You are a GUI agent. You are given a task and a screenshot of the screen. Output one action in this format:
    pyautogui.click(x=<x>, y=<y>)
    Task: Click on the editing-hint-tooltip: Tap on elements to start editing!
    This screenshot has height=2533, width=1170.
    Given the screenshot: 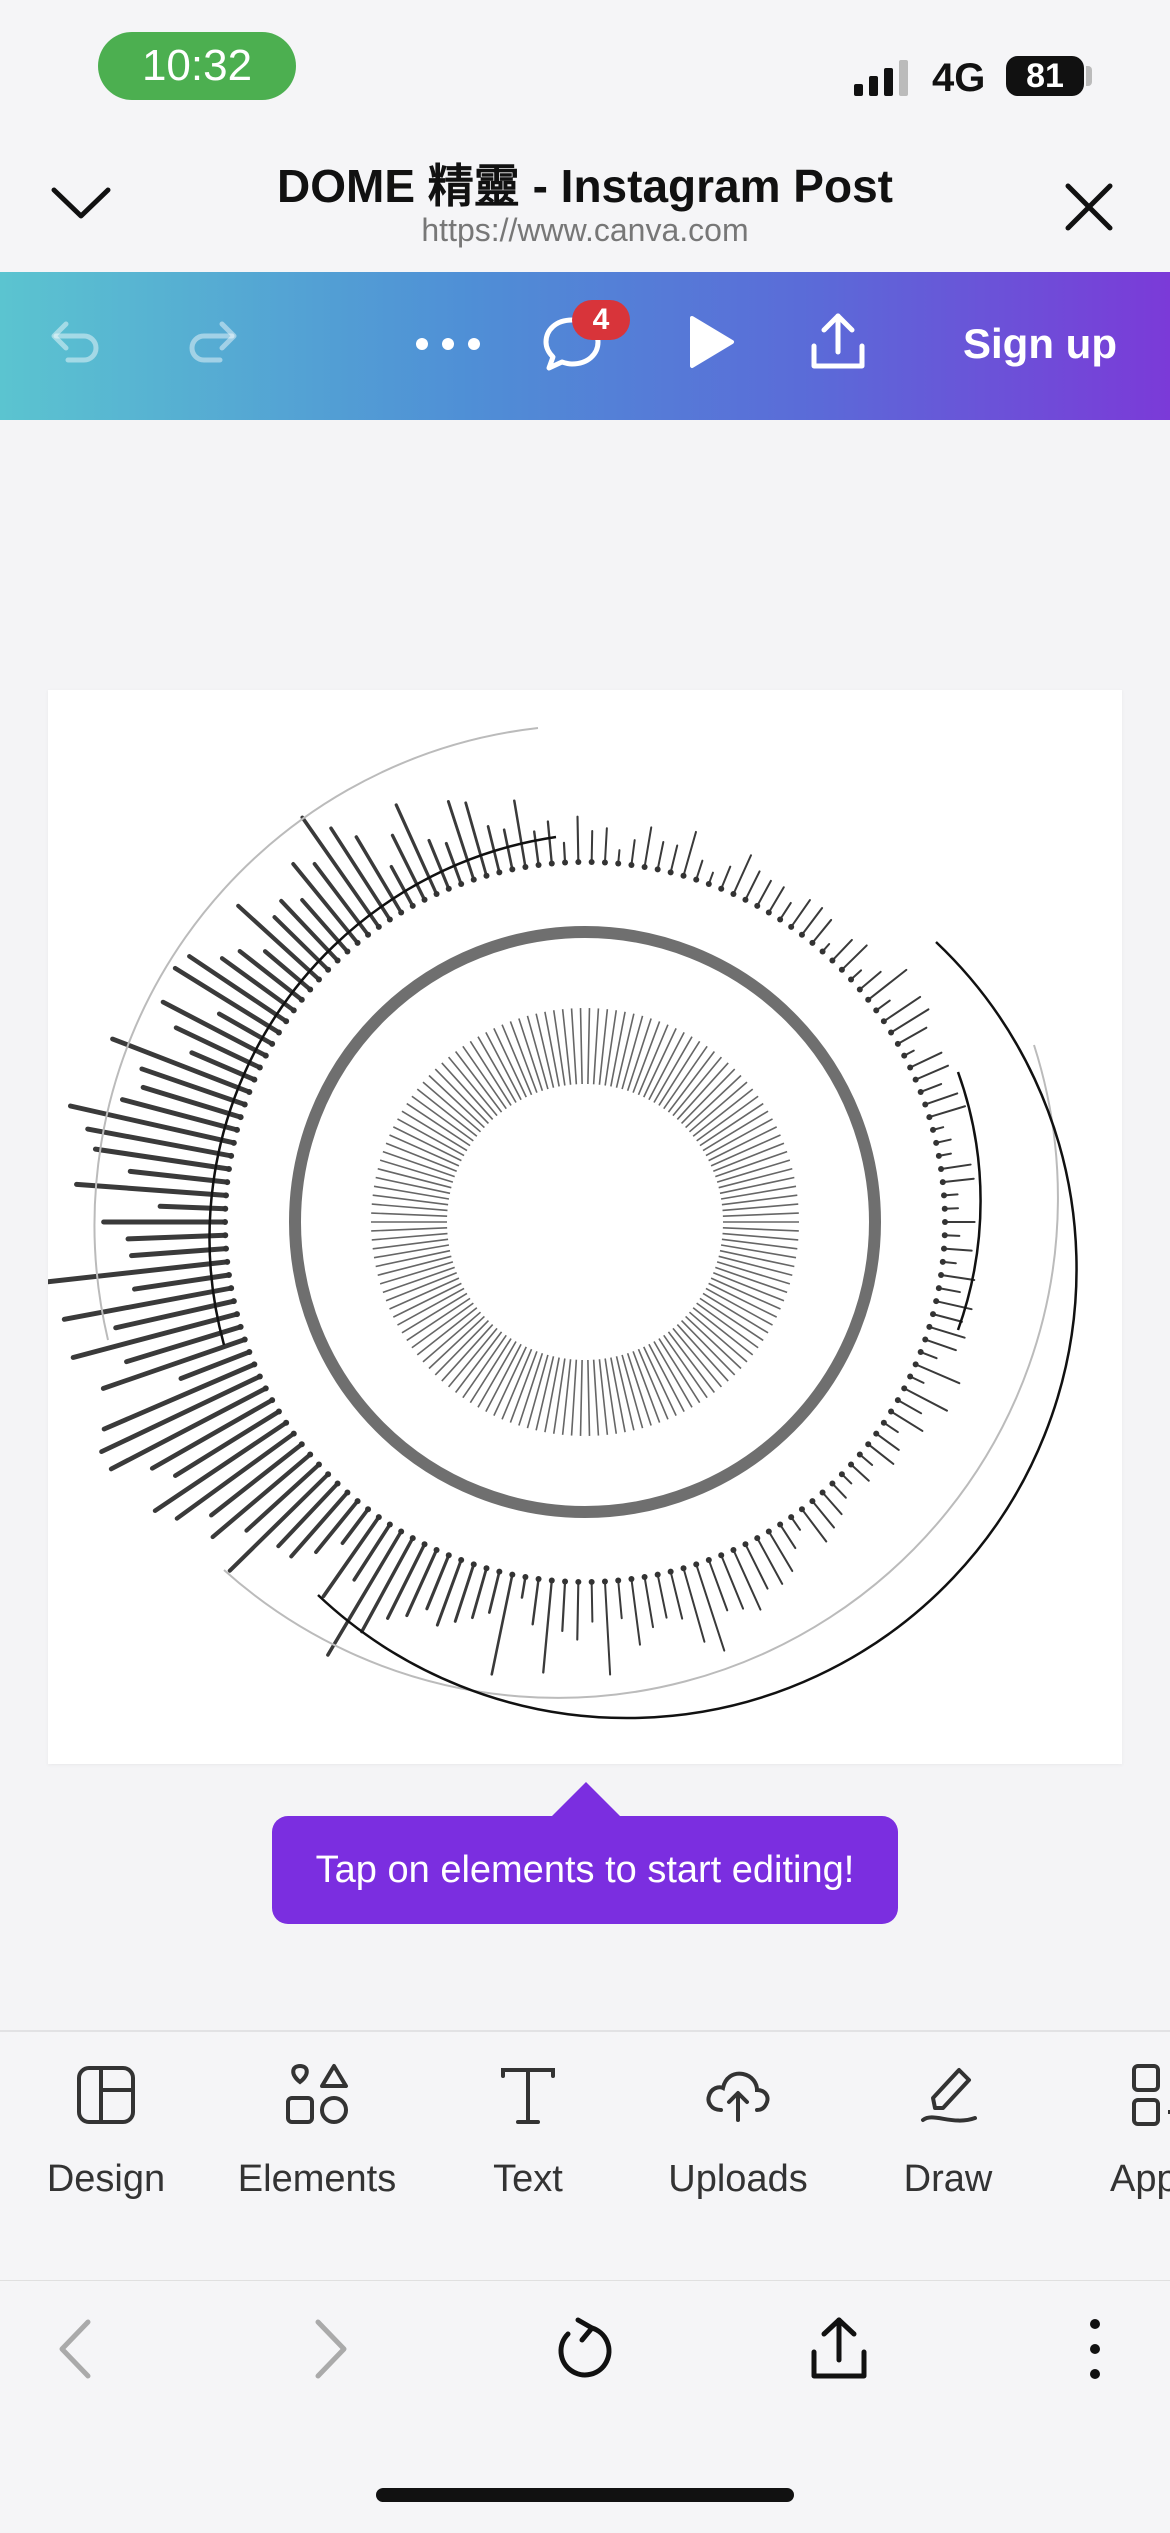 What is the action you would take?
    pyautogui.click(x=585, y=1870)
    